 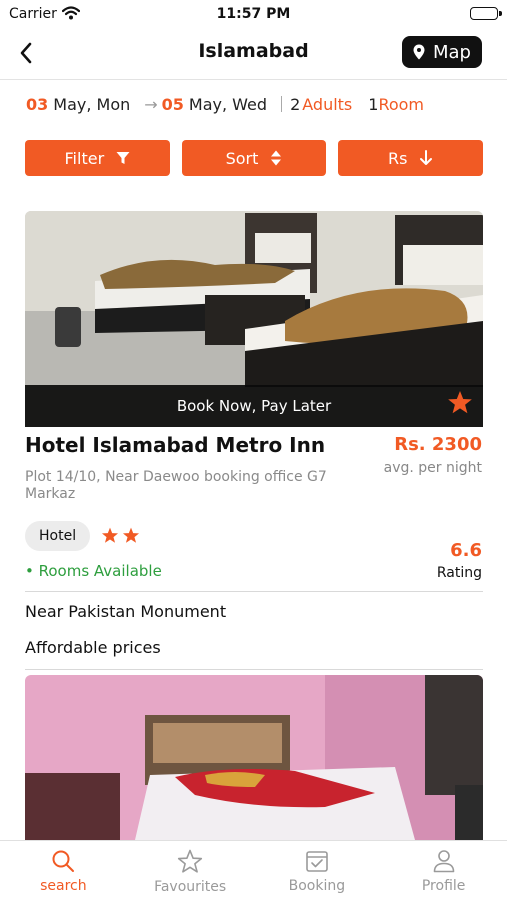 What do you see at coordinates (120, 535) in the screenshot?
I see `hotel-star-rating` at bounding box center [120, 535].